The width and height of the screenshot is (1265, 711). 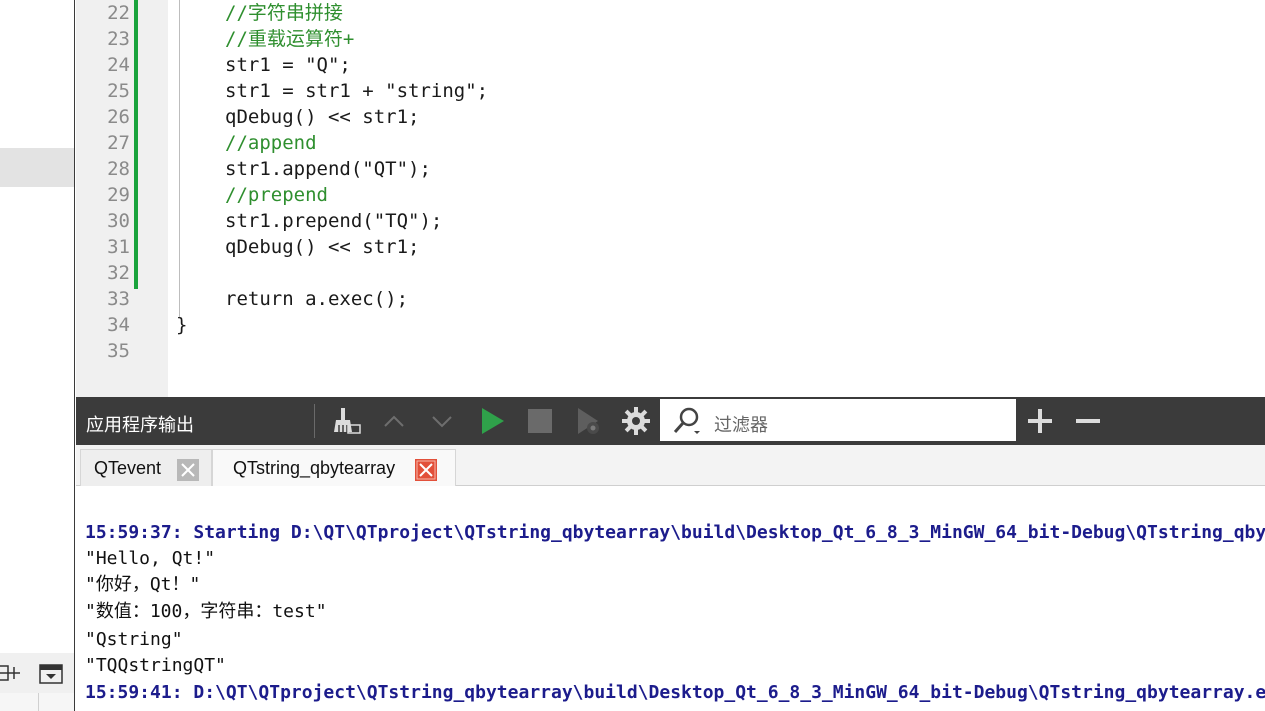 What do you see at coordinates (128, 468) in the screenshot?
I see `tab-label: QTevent` at bounding box center [128, 468].